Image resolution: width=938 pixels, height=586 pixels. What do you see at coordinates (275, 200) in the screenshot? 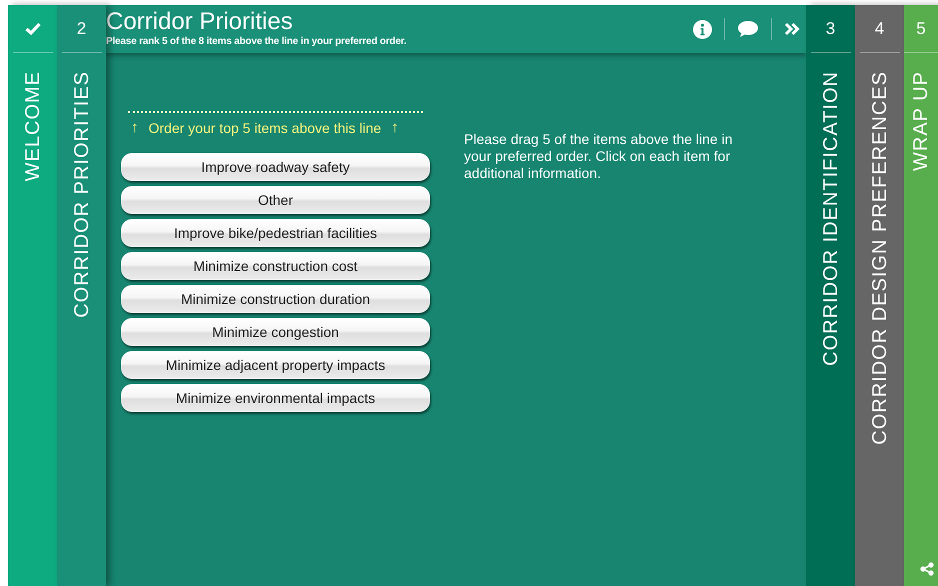
I see `priority-item: Other` at bounding box center [275, 200].